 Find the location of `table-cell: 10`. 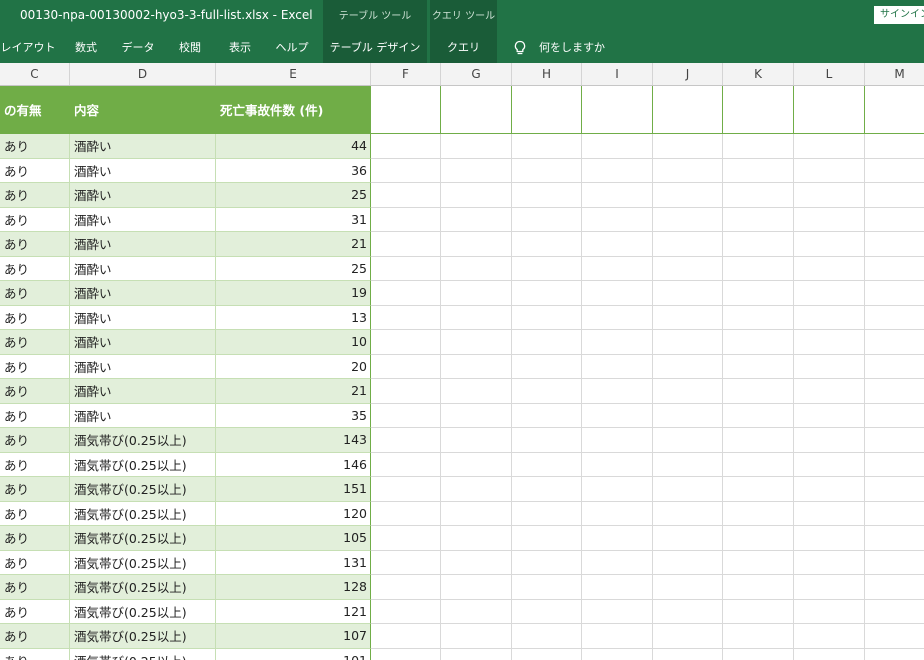

table-cell: 10 is located at coordinates (293, 342).